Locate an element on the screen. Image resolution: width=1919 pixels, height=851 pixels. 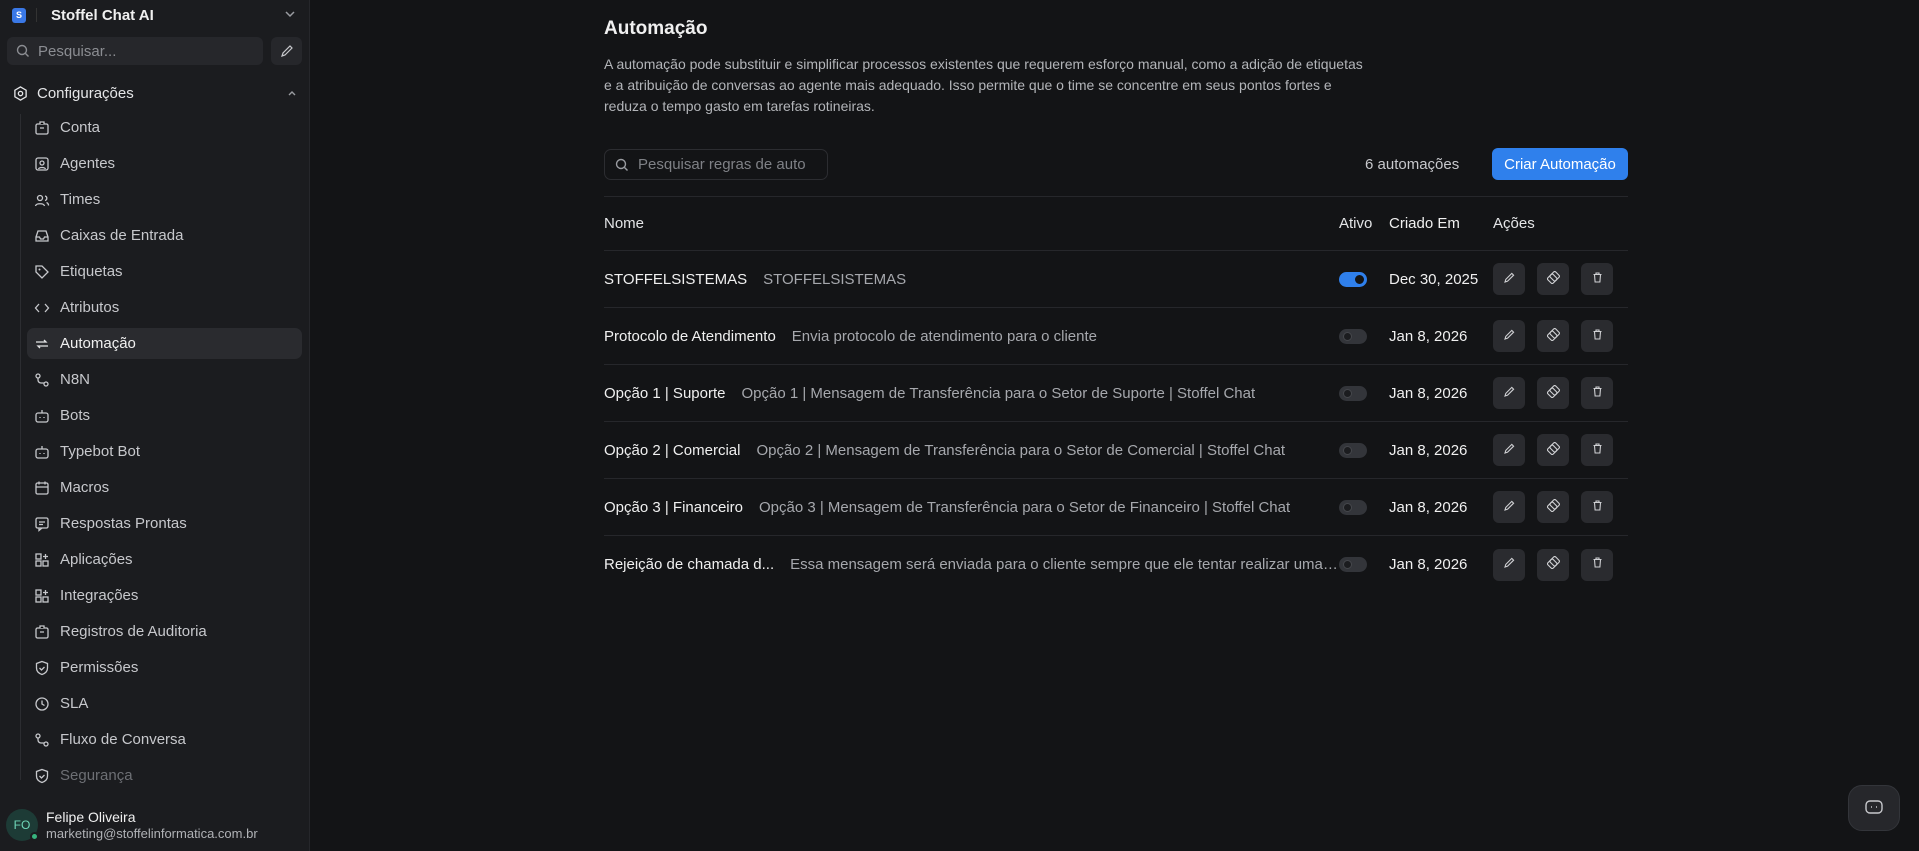
tag-icon is located at coordinates (42, 272).